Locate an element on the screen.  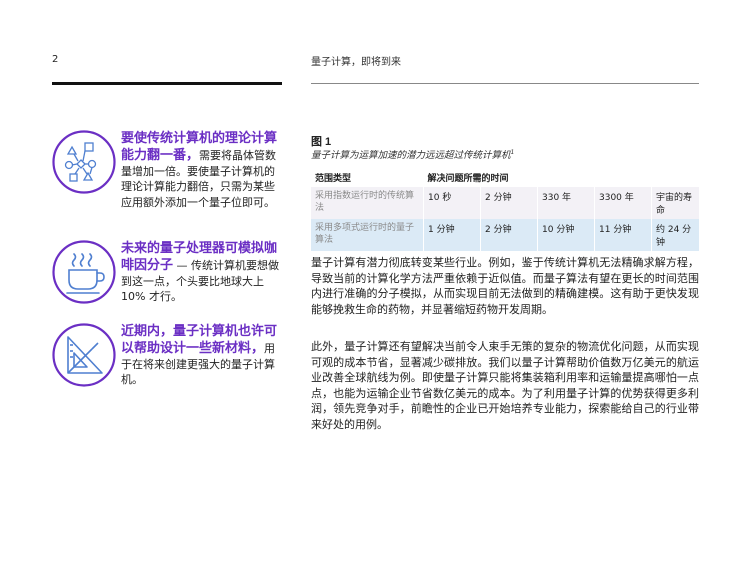
figure-caption-text: 量子计算为运算加速的潜力远远超过传统计算机 is located at coordinates (411, 155).